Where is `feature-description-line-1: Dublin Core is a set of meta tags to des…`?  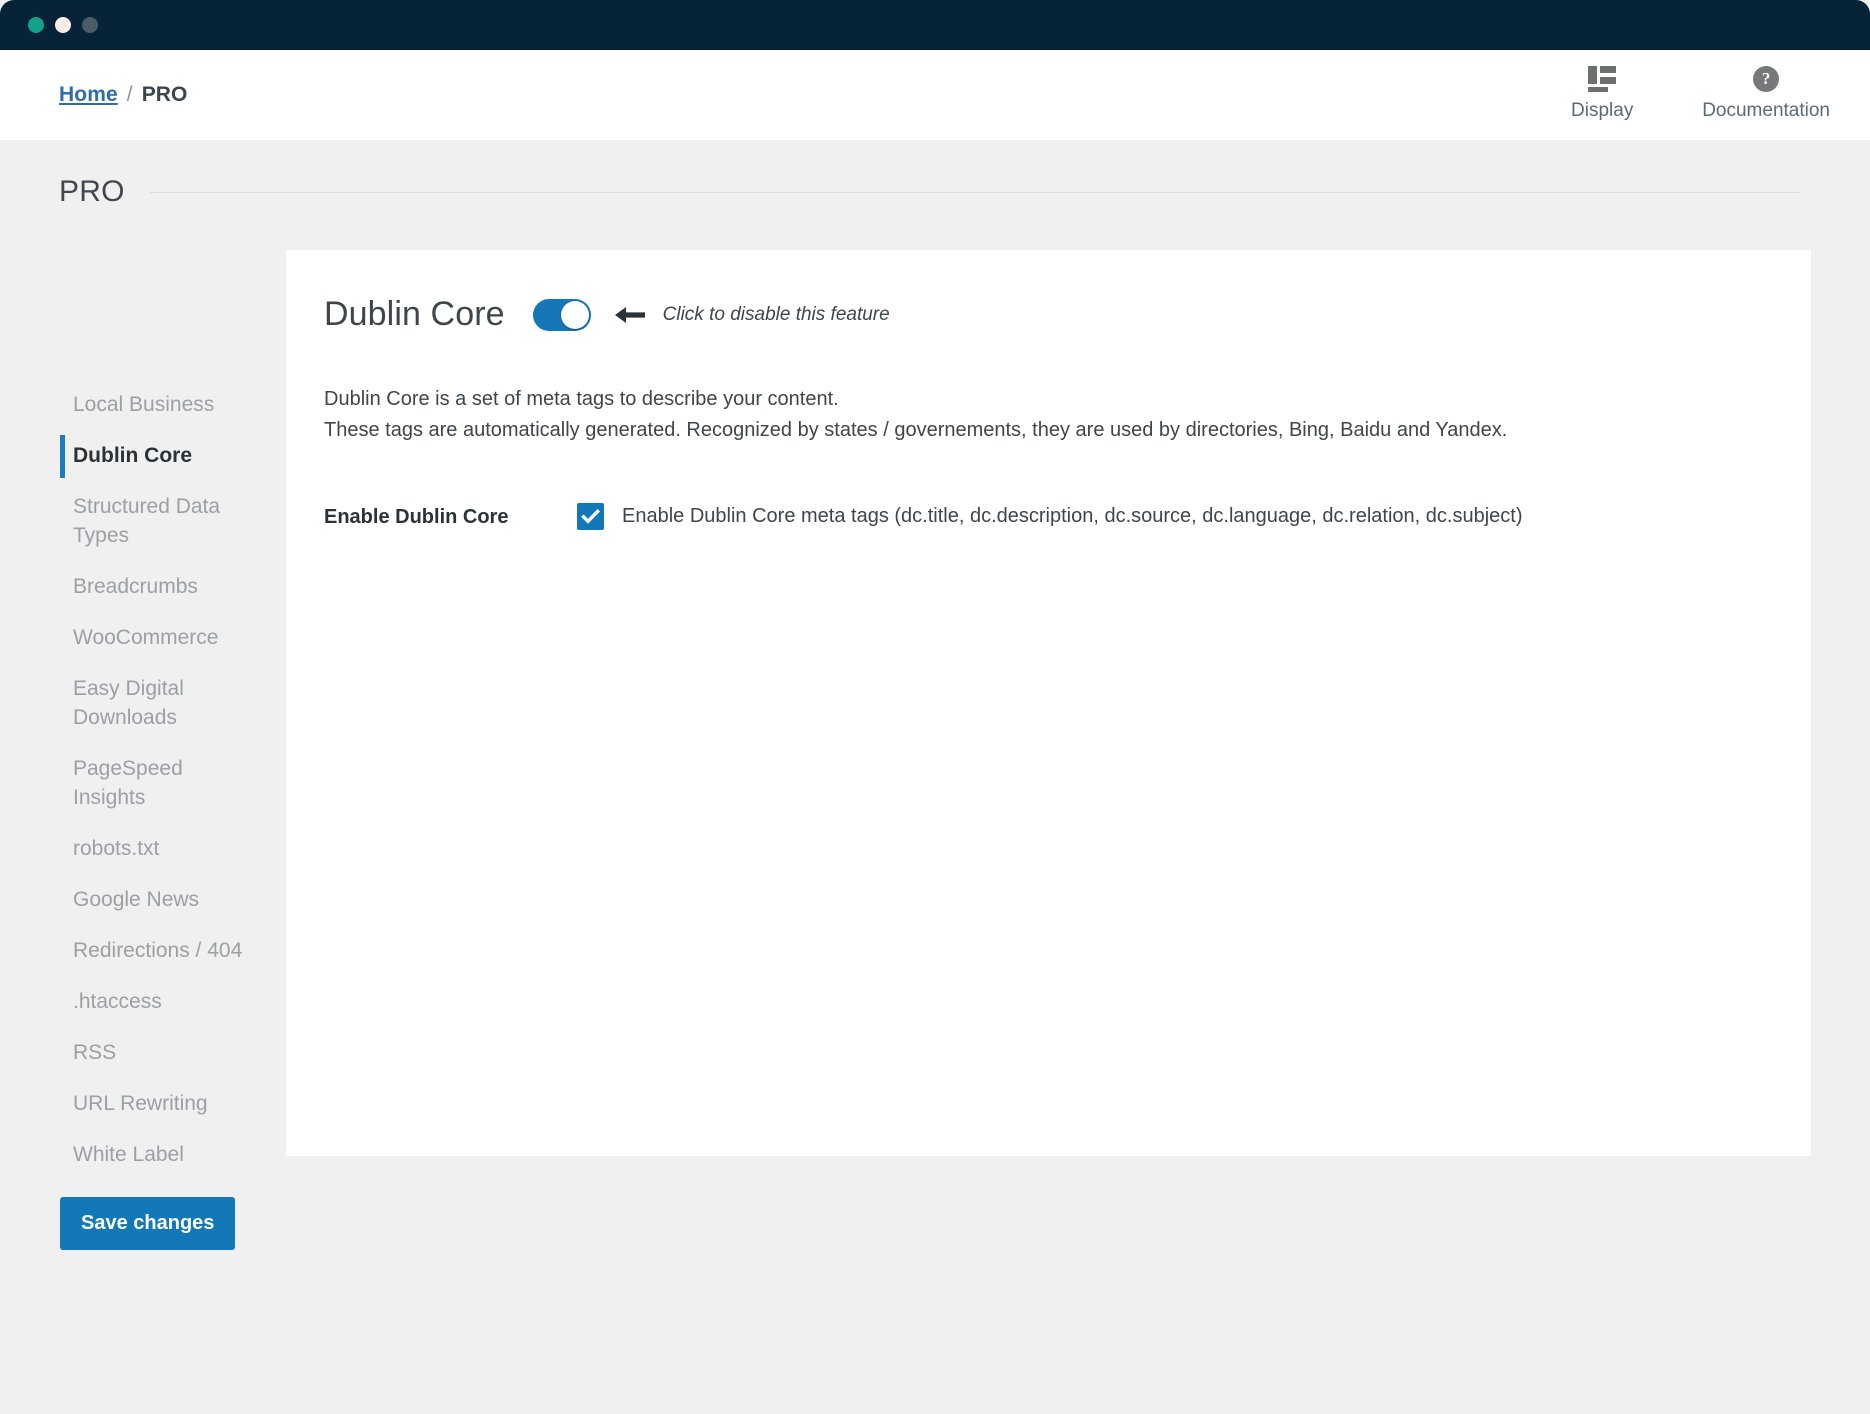 feature-description-line-1: Dublin Core is a set of meta tags to des… is located at coordinates (581, 399).